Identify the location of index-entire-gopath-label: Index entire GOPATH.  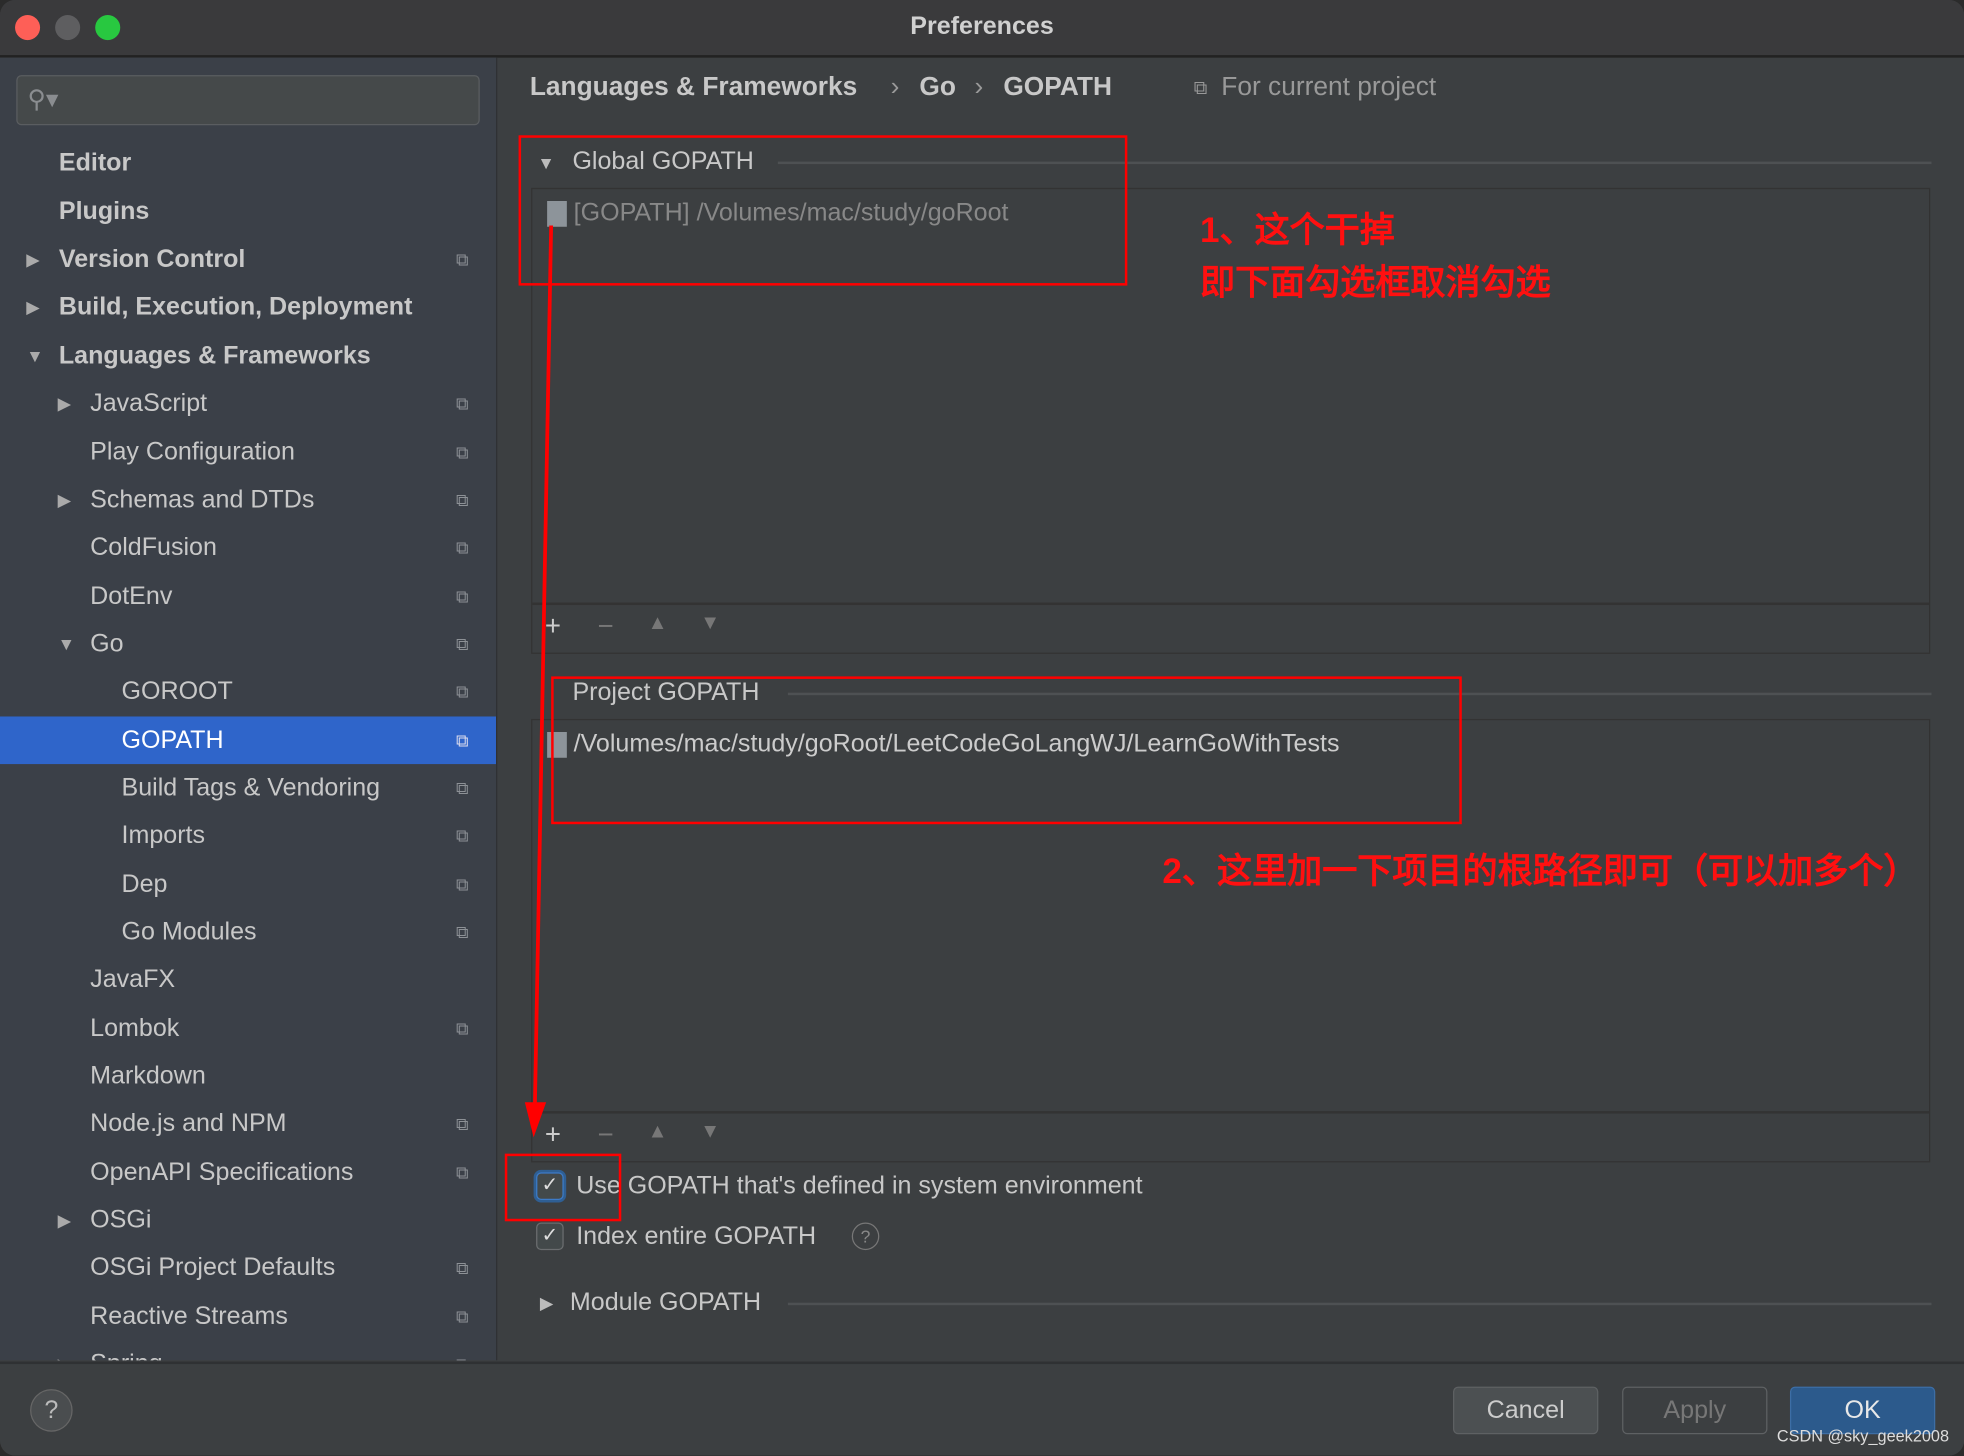
(696, 1236).